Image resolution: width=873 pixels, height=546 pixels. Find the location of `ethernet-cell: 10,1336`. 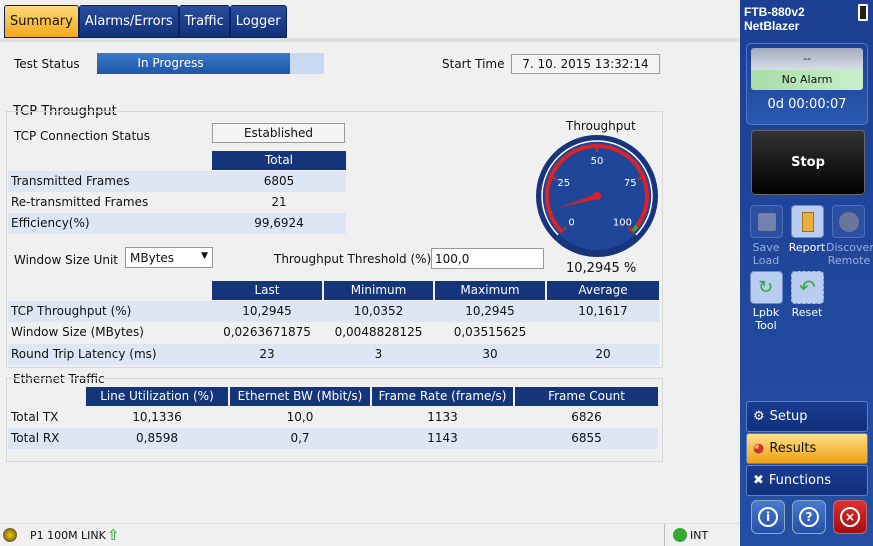

ethernet-cell: 10,1336 is located at coordinates (157, 417).